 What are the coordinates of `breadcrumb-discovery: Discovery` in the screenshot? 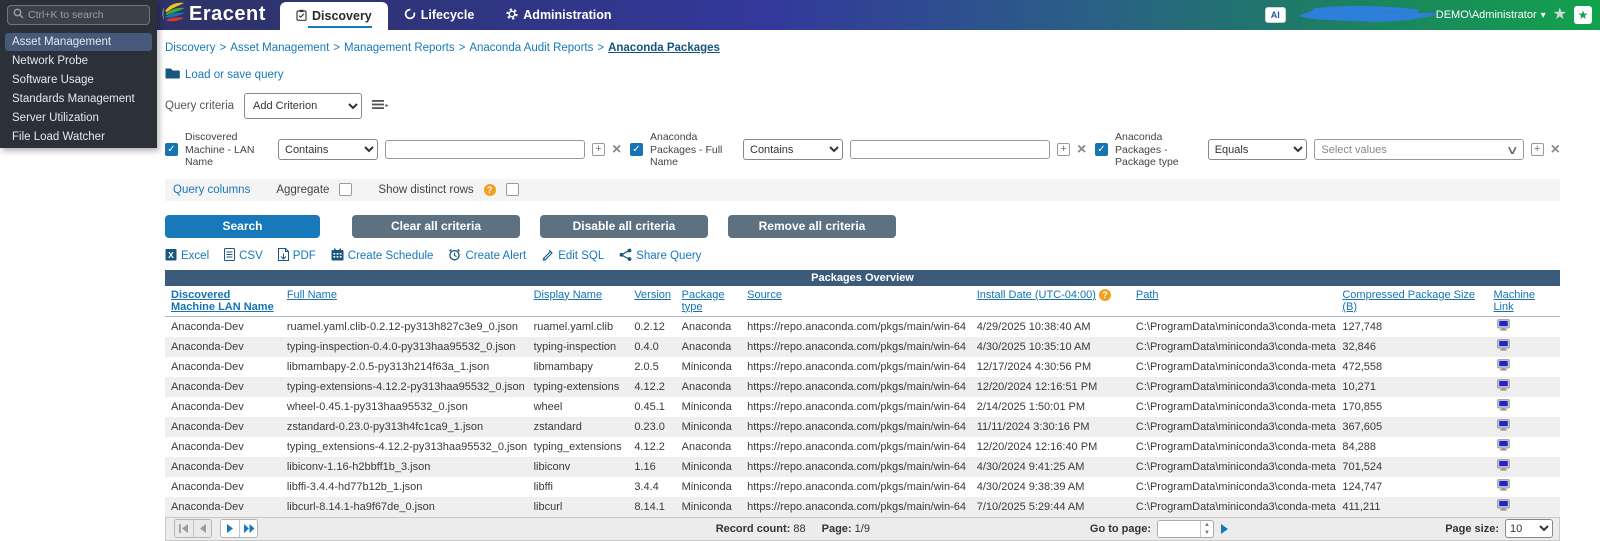 It's located at (190, 48).